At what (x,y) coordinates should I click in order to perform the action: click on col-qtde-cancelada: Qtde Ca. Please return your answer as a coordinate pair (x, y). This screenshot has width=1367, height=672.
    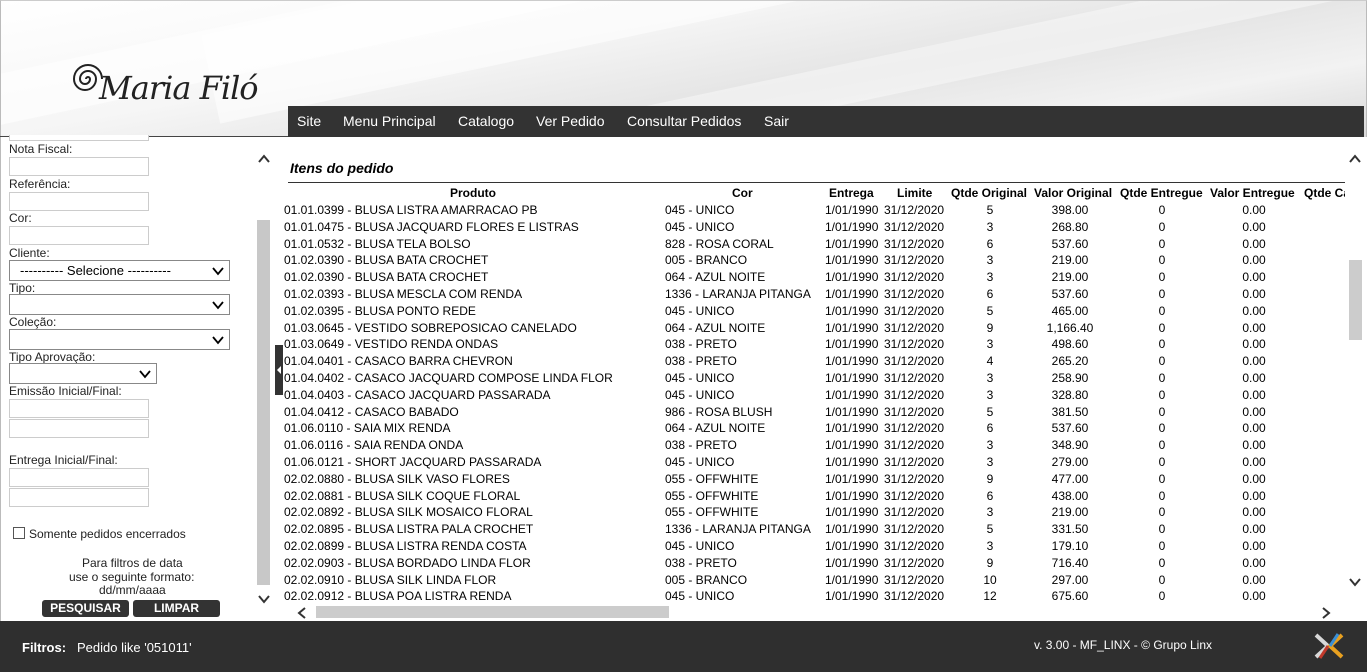
    Looking at the image, I should click on (1324, 193).